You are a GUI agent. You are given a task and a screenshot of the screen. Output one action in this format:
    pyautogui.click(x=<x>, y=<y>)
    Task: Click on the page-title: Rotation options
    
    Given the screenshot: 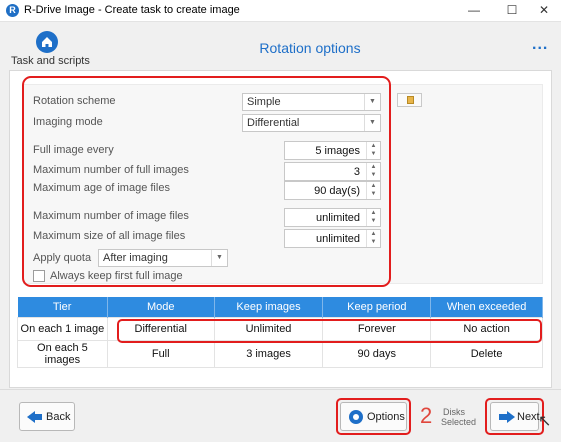 What is the action you would take?
    pyautogui.click(x=310, y=48)
    